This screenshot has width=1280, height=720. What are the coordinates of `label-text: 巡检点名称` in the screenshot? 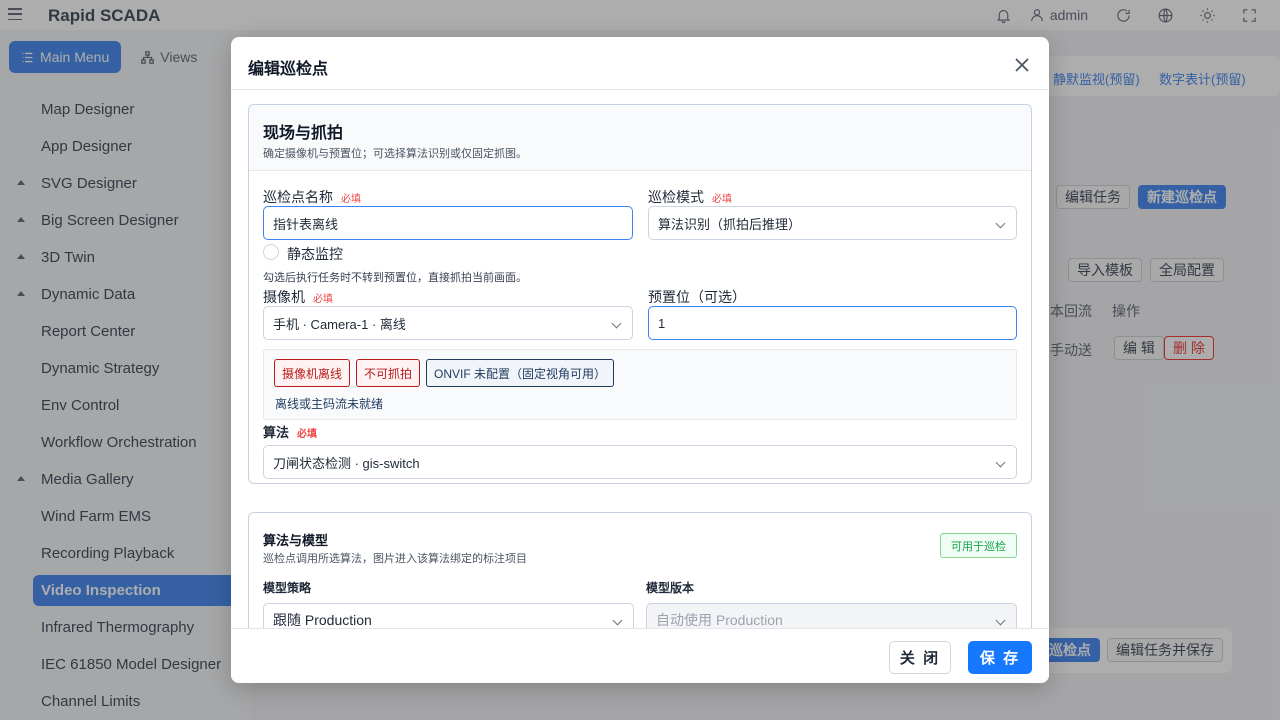 It's located at (298, 197).